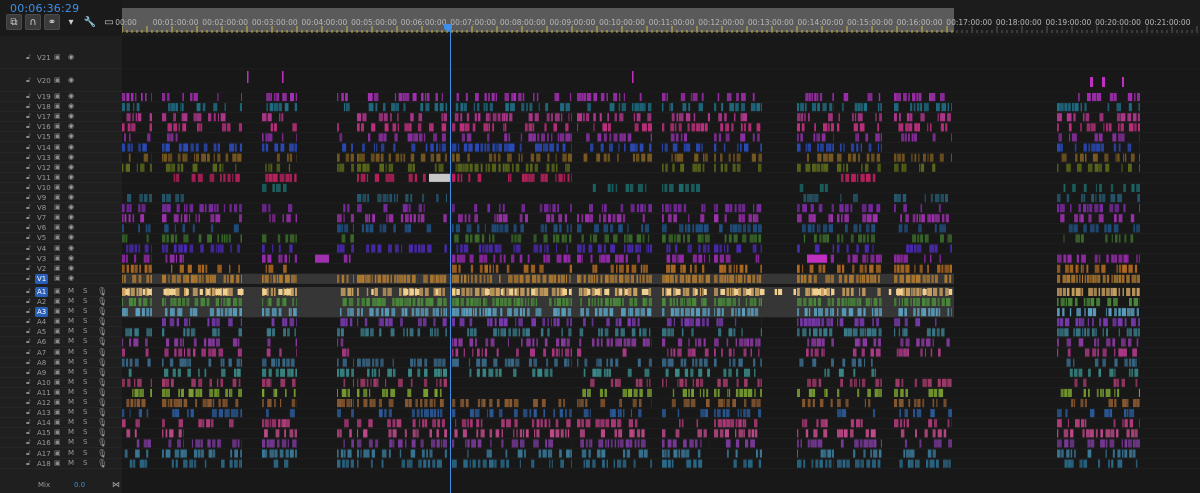  Describe the element at coordinates (116, 484) in the screenshot. I see `mix-end-icon: ⋈` at that location.